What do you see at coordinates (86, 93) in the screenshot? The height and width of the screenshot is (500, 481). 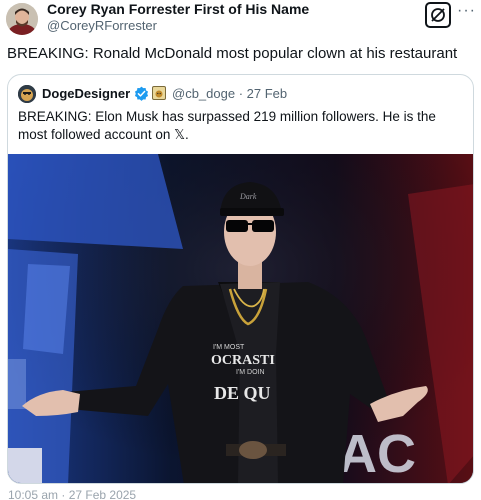 I see `quote-author-name: DogeDesigner` at bounding box center [86, 93].